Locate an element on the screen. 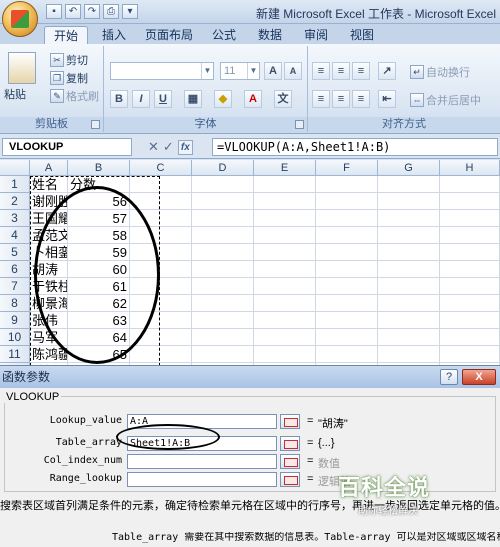  row-header: 2 is located at coordinates (15, 201).